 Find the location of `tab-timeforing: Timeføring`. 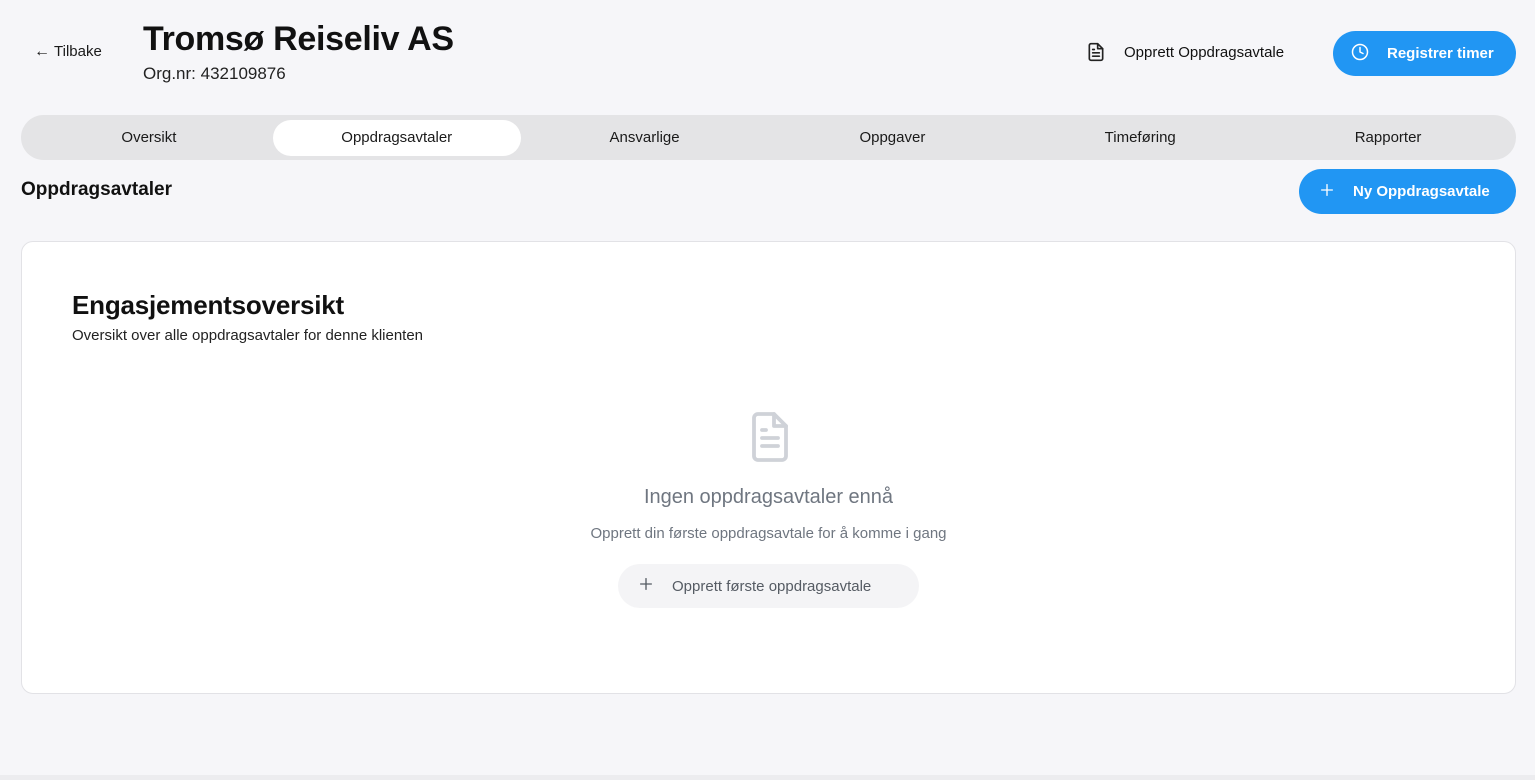

tab-timeforing: Timeføring is located at coordinates (1140, 138).